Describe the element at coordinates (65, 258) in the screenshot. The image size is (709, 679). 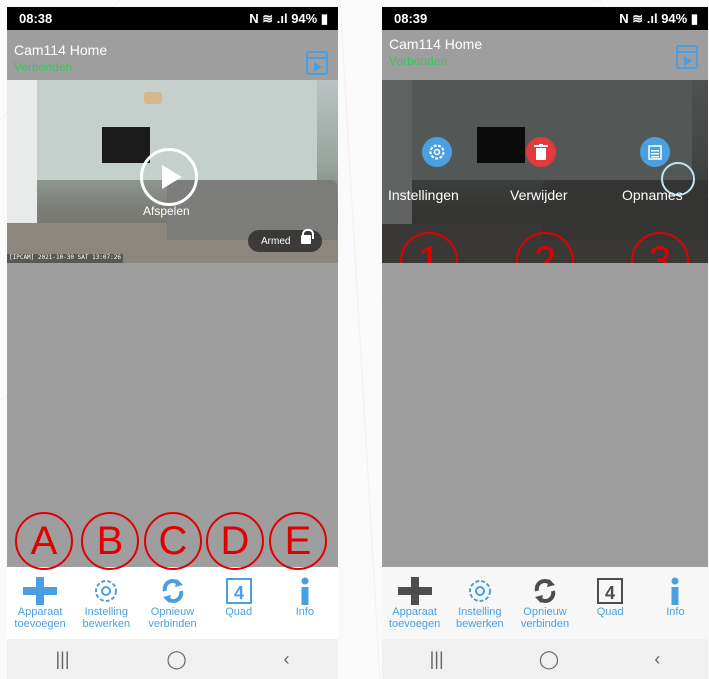
I see `video-timestamp: [IPCAM] 2021-10-30 SAT 13:07:26` at that location.